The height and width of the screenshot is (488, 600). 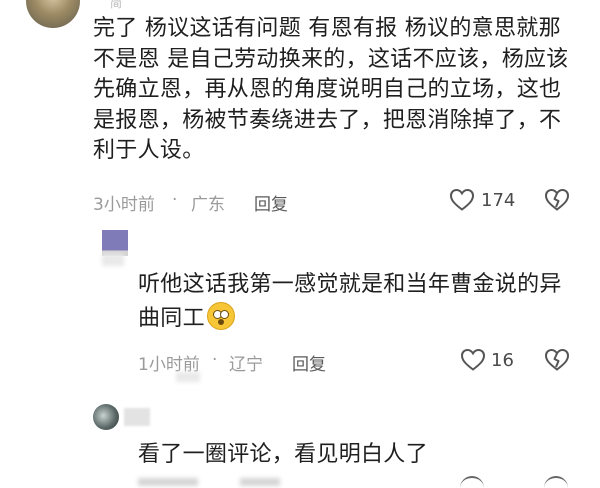 What do you see at coordinates (124, 205) in the screenshot?
I see `comment-time: 3小时前` at bounding box center [124, 205].